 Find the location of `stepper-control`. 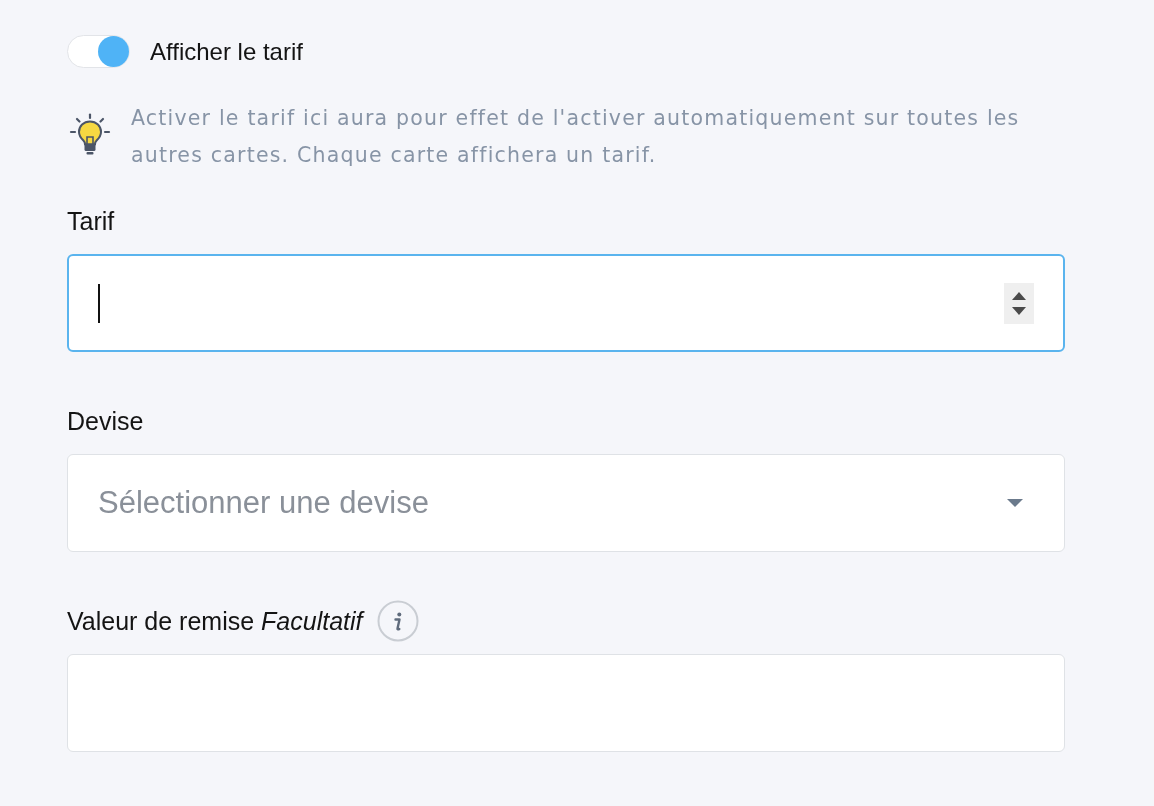

stepper-control is located at coordinates (1019, 303).